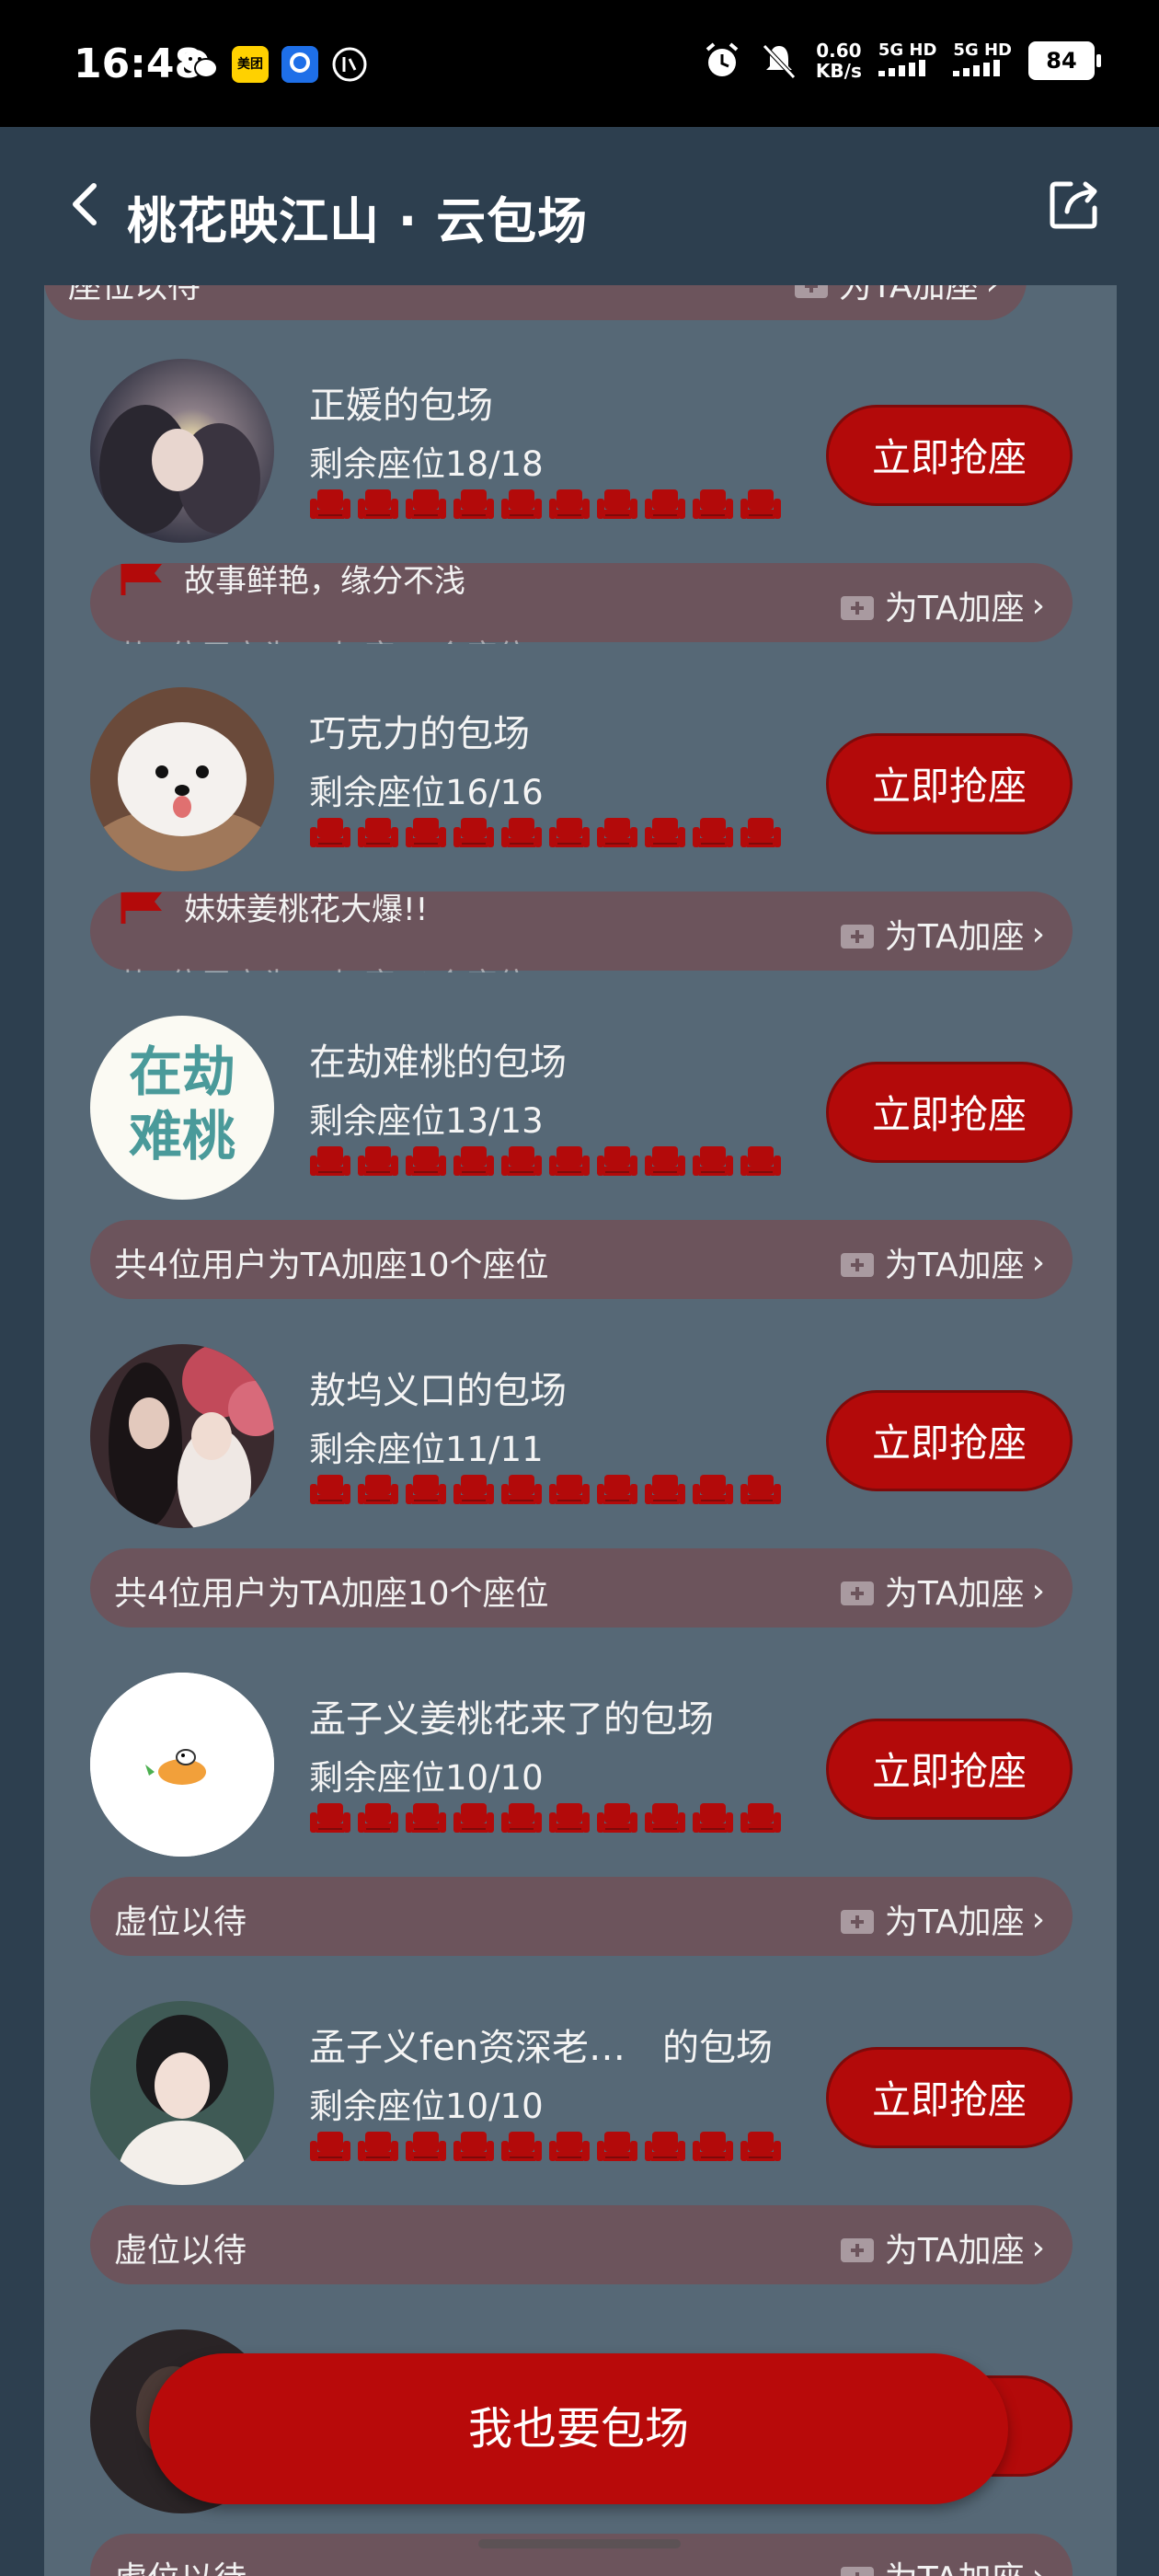 Image resolution: width=1159 pixels, height=2576 pixels. I want to click on share-icon, so click(1074, 204).